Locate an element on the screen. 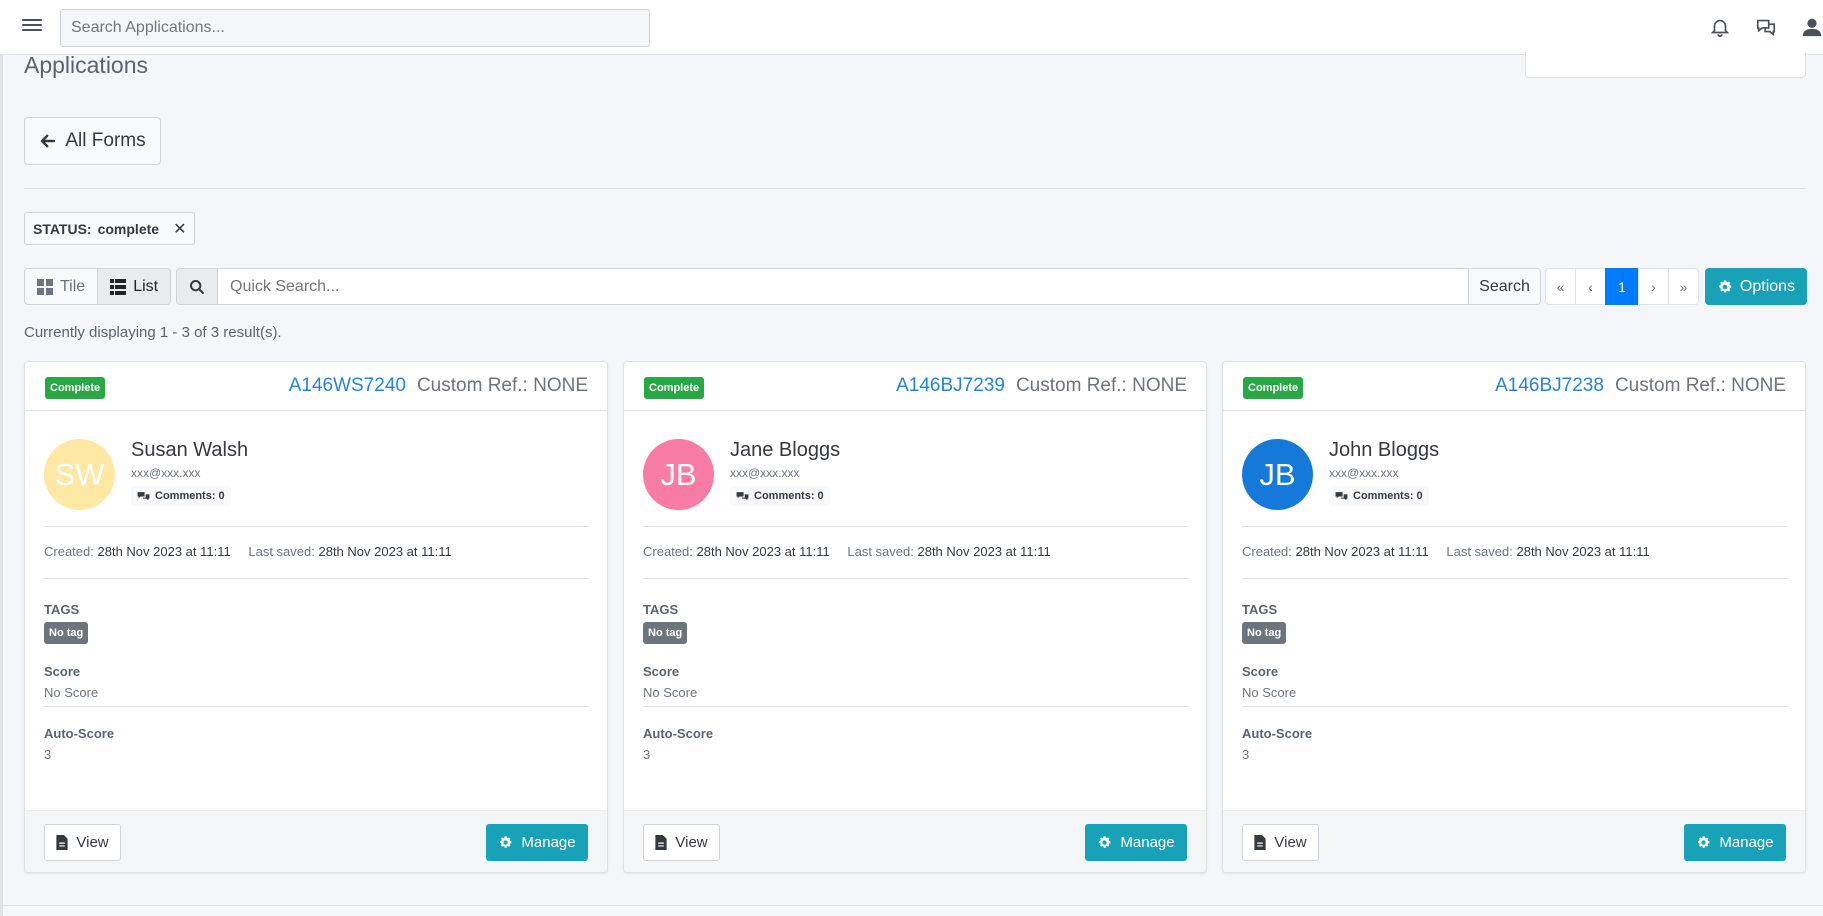 The width and height of the screenshot is (1823, 916). chat-icon is located at coordinates (1766, 27).